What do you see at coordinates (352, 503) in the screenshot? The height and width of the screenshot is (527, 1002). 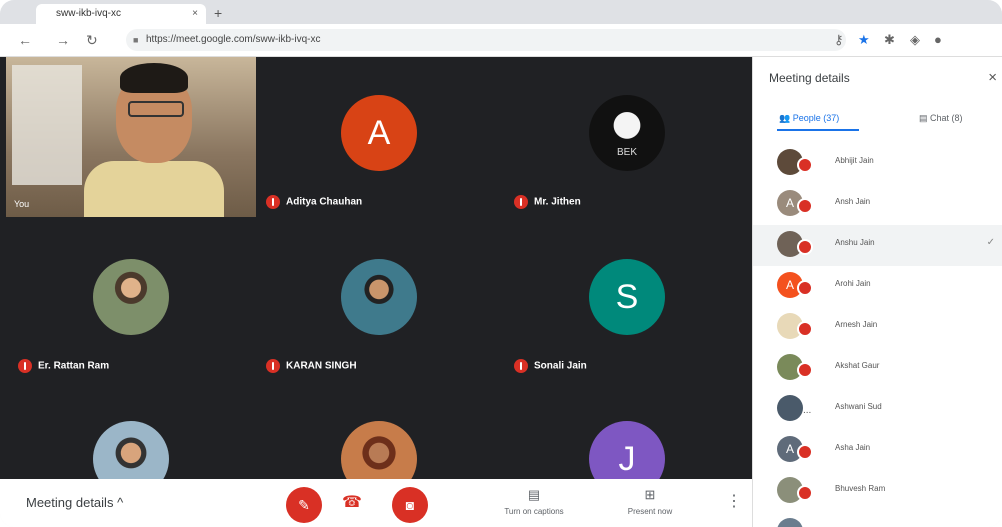 I see `hang-up-button: ☎` at bounding box center [352, 503].